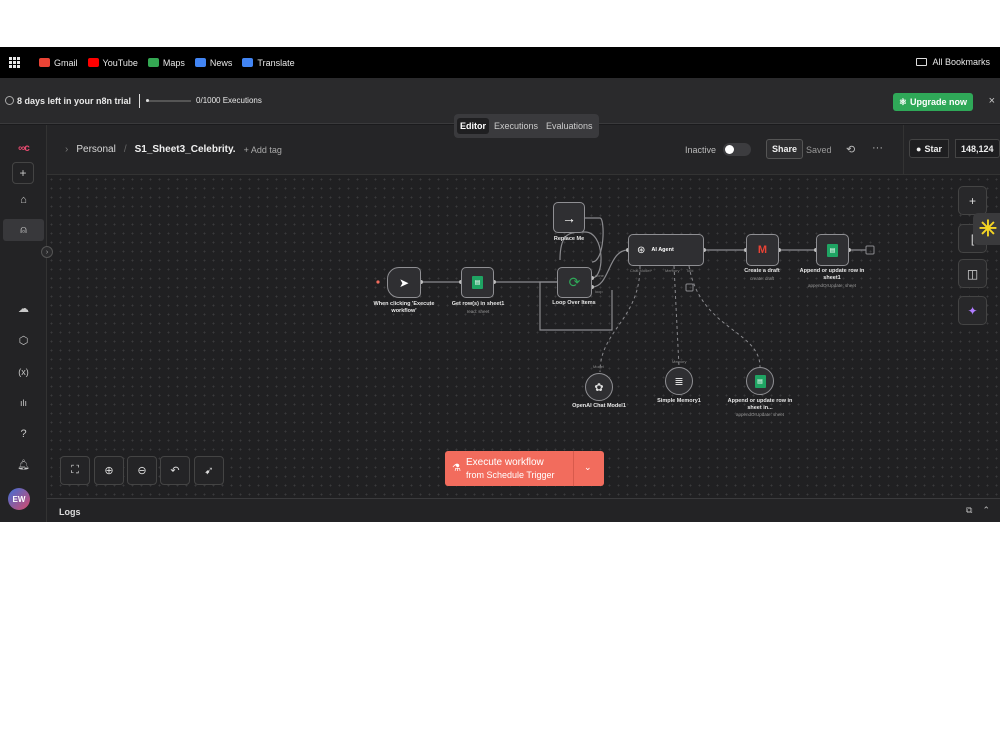 This screenshot has width=1000, height=750. I want to click on all-bookmarks-button: All Bookmarks, so click(953, 62).